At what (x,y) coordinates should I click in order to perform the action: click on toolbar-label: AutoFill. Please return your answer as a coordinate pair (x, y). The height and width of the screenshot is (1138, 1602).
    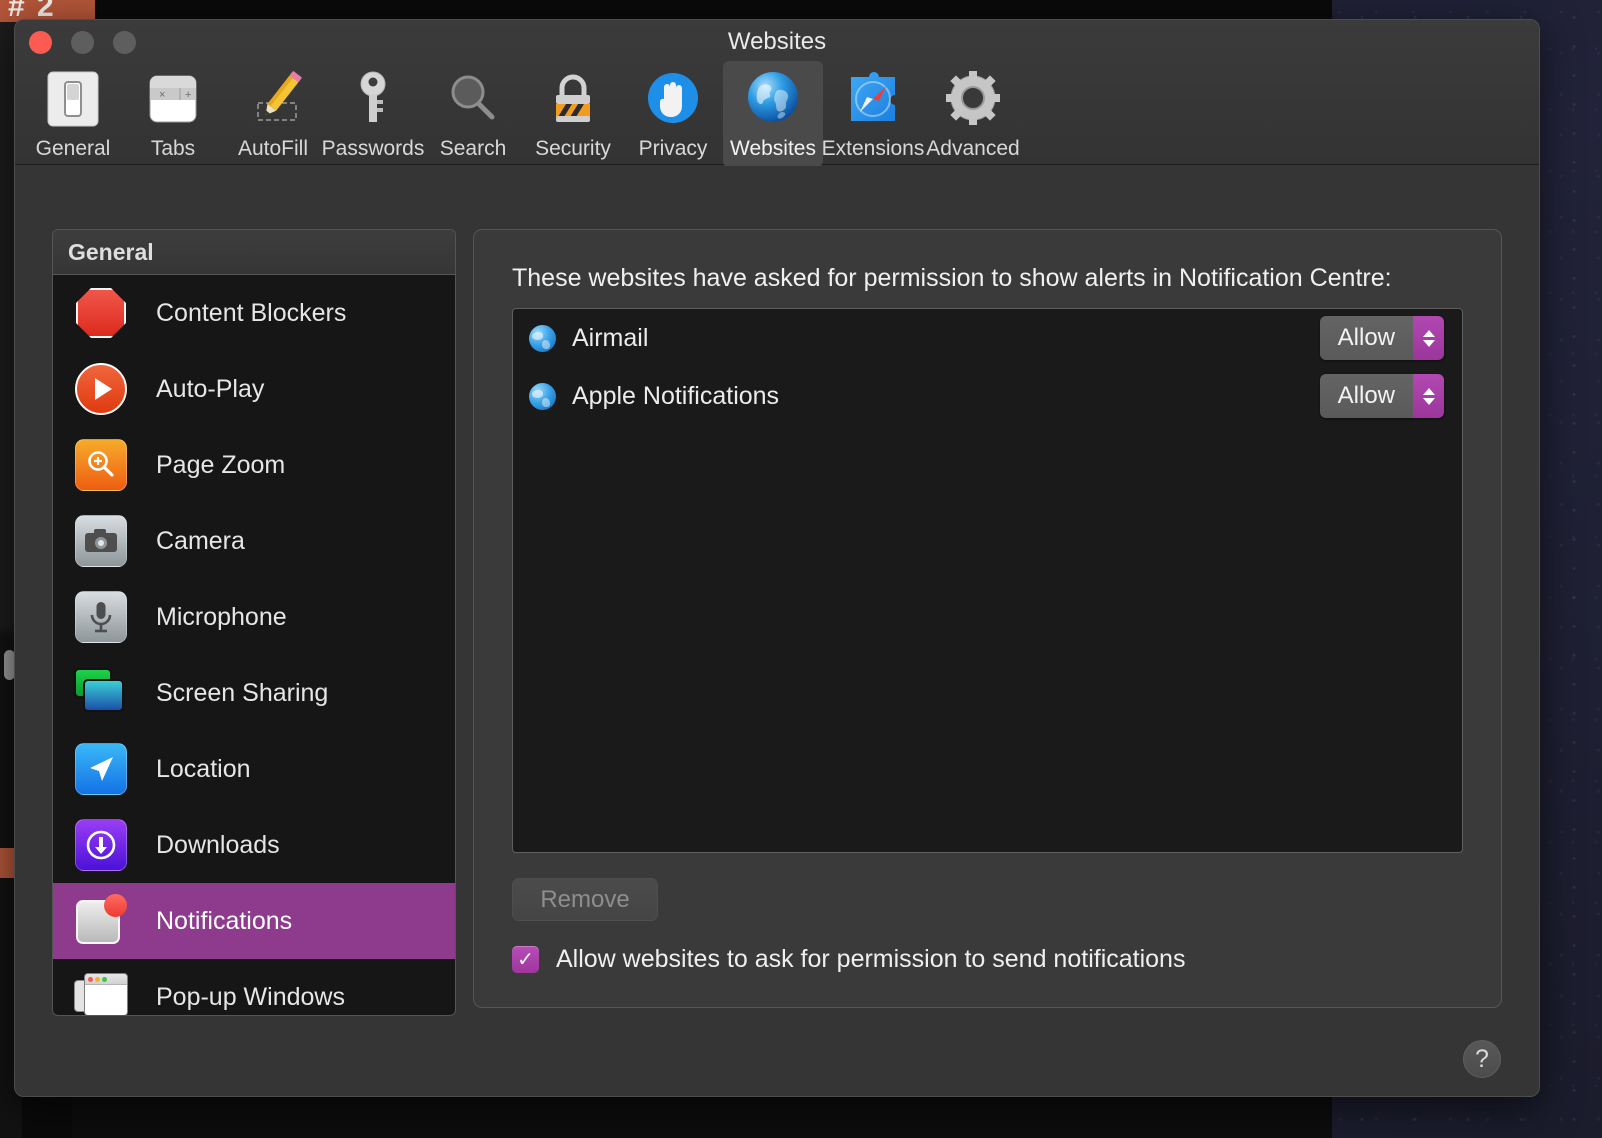
    Looking at the image, I should click on (273, 148).